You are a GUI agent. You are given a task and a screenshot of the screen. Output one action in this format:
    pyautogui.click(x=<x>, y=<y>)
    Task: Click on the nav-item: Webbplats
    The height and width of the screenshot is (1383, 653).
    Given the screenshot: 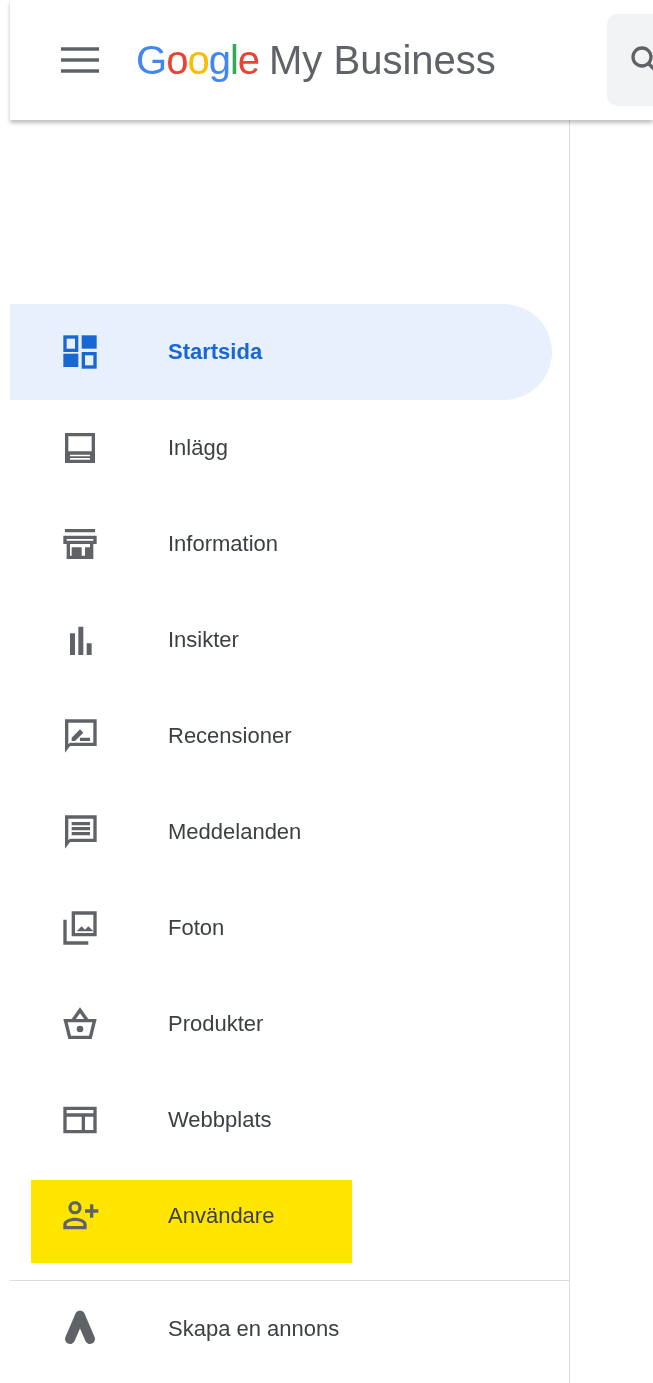 What is the action you would take?
    pyautogui.click(x=281, y=1120)
    